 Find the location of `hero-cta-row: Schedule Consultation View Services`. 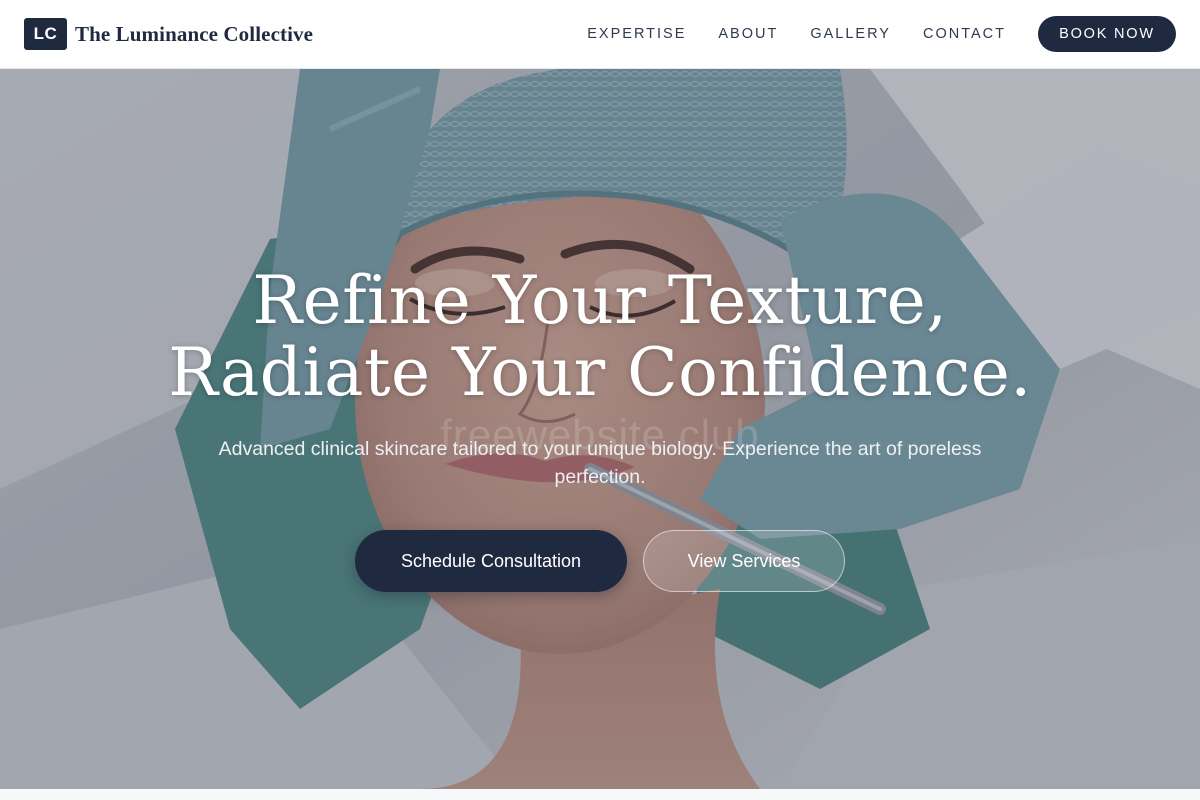

hero-cta-row: Schedule Consultation View Services is located at coordinates (600, 561).